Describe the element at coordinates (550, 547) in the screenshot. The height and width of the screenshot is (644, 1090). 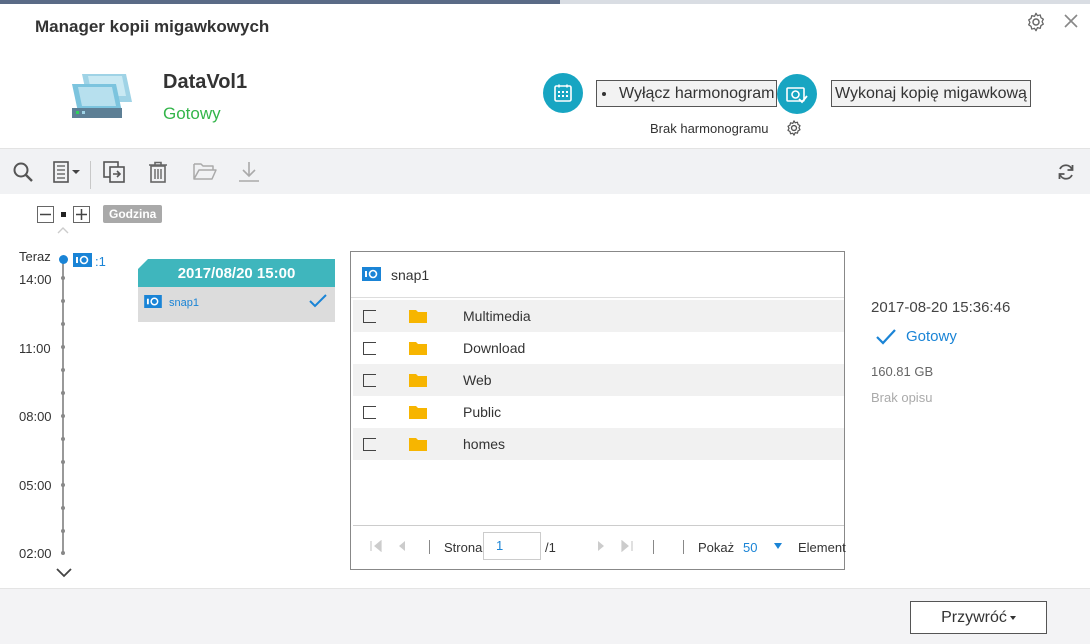
I see `page-total: /1` at that location.